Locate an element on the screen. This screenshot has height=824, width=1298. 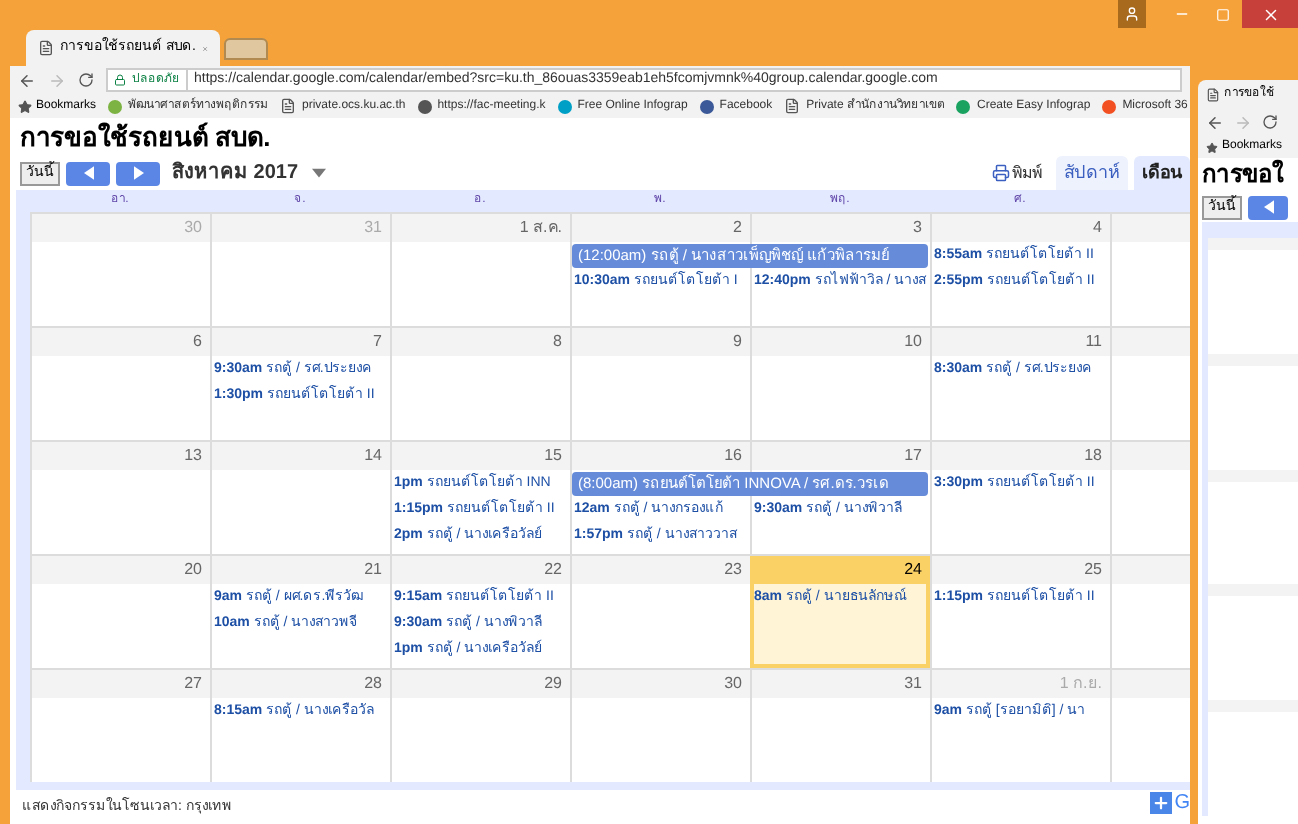
day-number: 16 is located at coordinates (661, 456).